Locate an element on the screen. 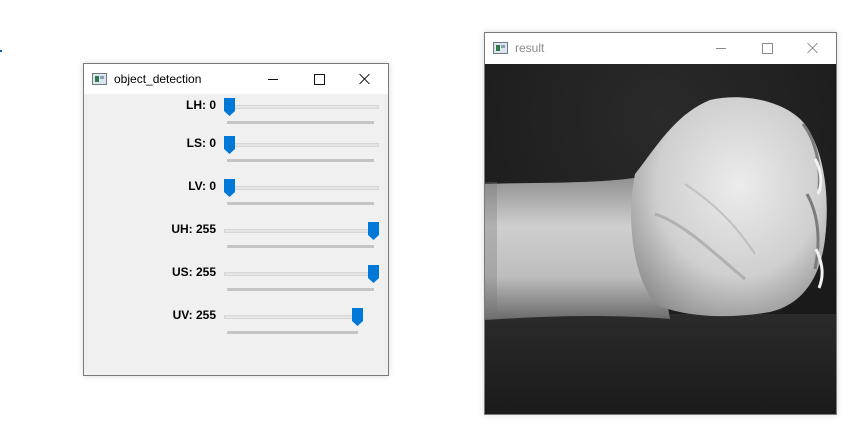  trackbar-label: LV: 0 is located at coordinates (202, 186).